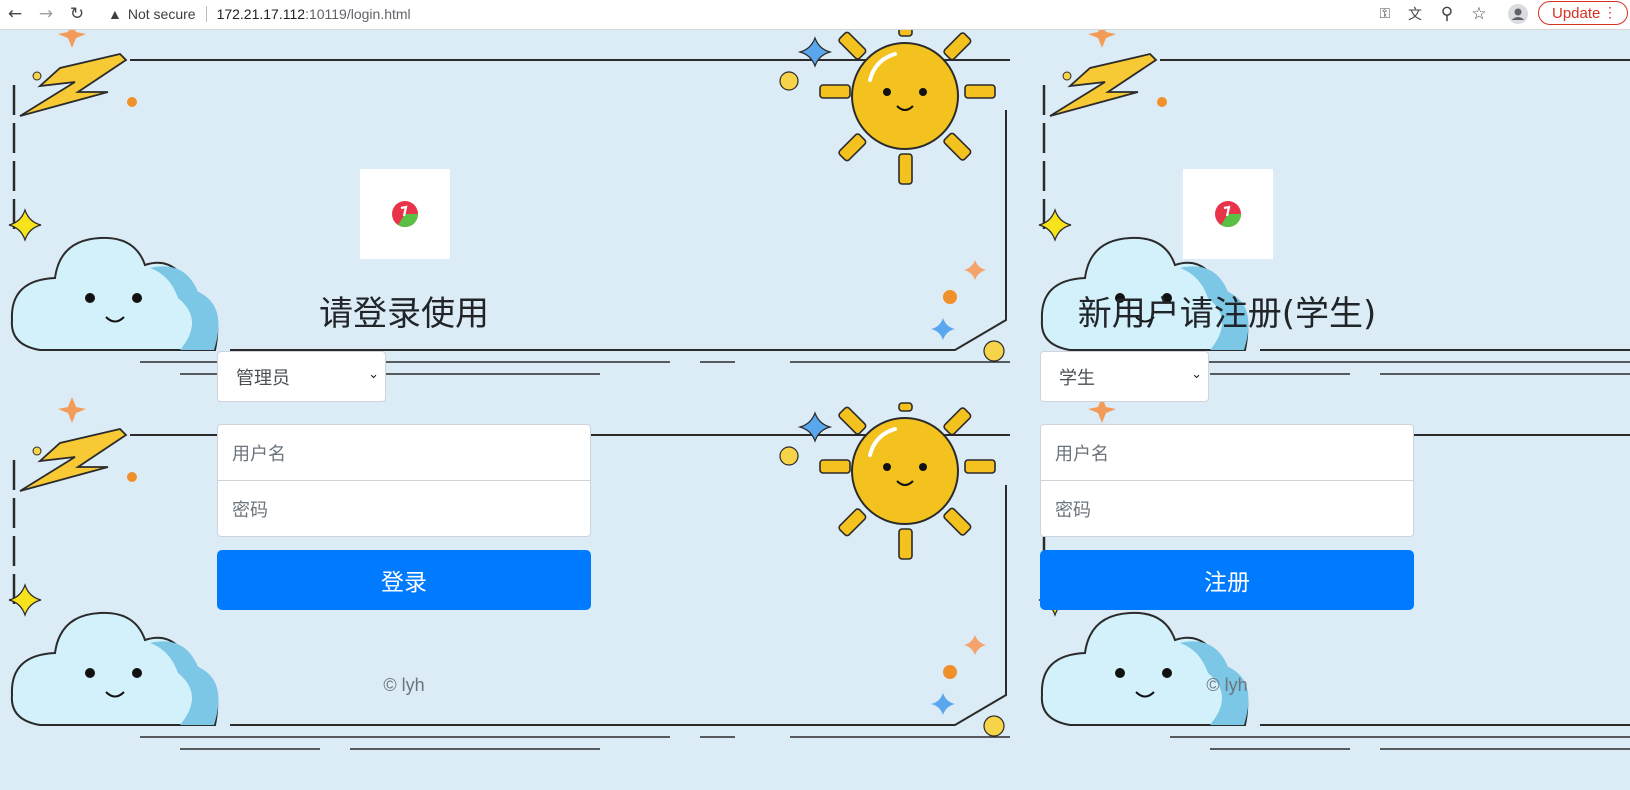 This screenshot has width=1630, height=790. What do you see at coordinates (1077, 378) in the screenshot?
I see `register-role-value: 学生` at bounding box center [1077, 378].